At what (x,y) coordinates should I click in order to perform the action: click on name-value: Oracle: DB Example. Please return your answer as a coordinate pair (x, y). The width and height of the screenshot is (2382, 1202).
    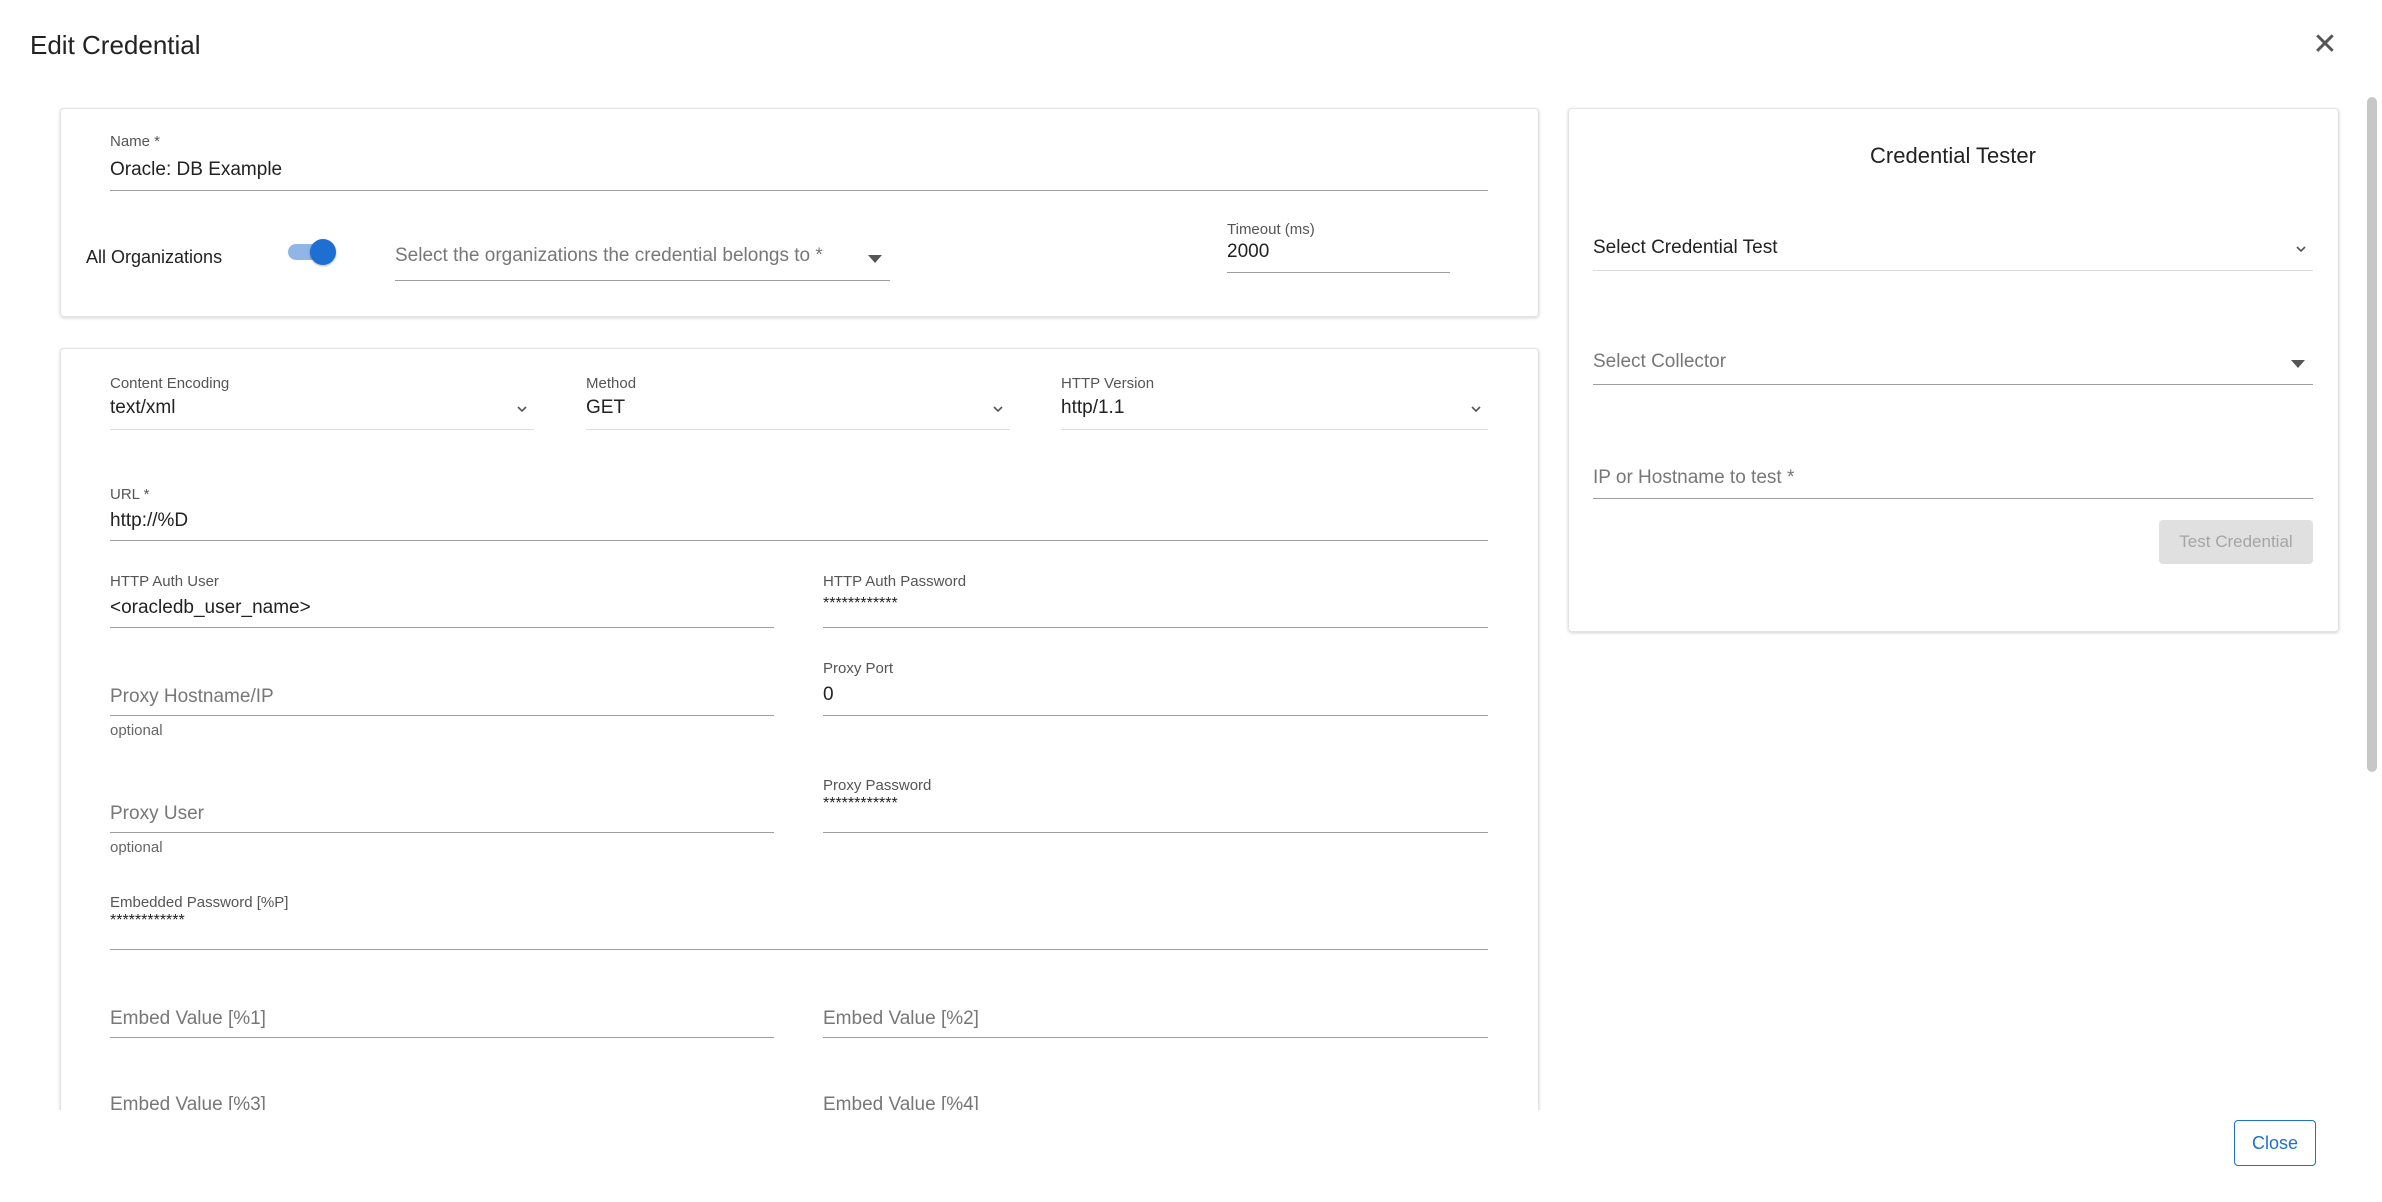
    Looking at the image, I should click on (196, 169).